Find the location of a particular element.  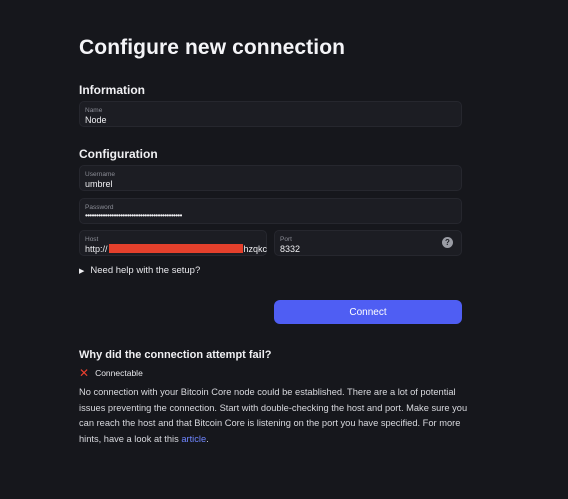

host-field: Host http:// hzqkc is located at coordinates (173, 243).